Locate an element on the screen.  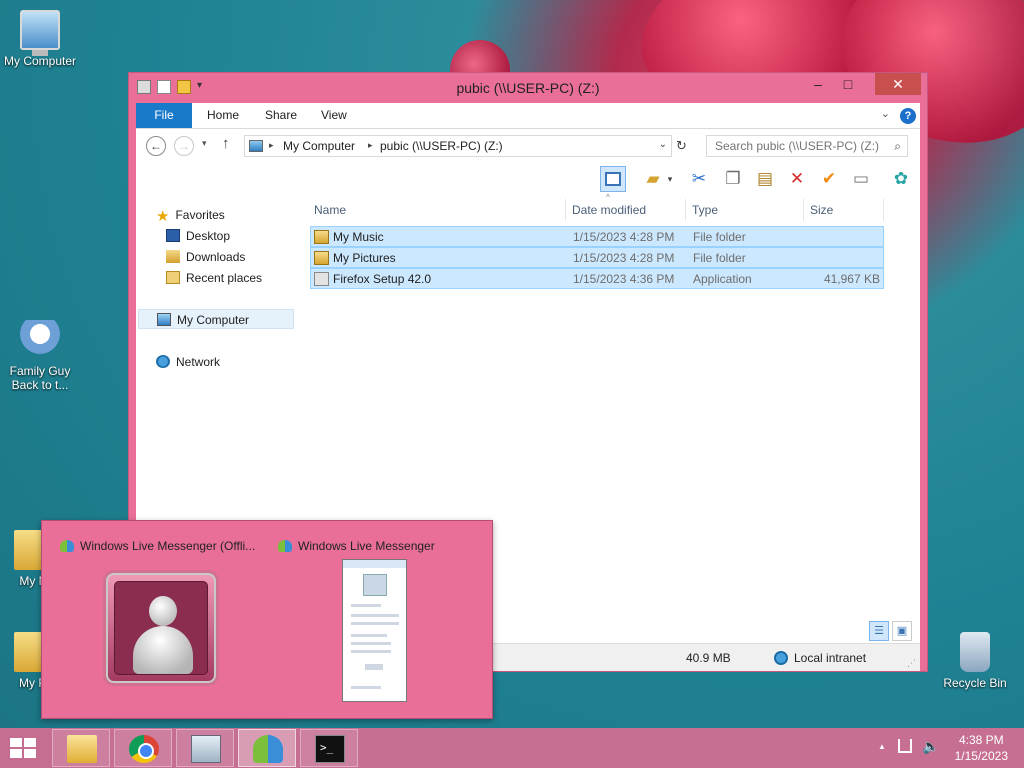
address-bar: ▸ My Computer ▸ pubic (\\USER-PC) (Z:) ⌄ is located at coordinates (458, 146).